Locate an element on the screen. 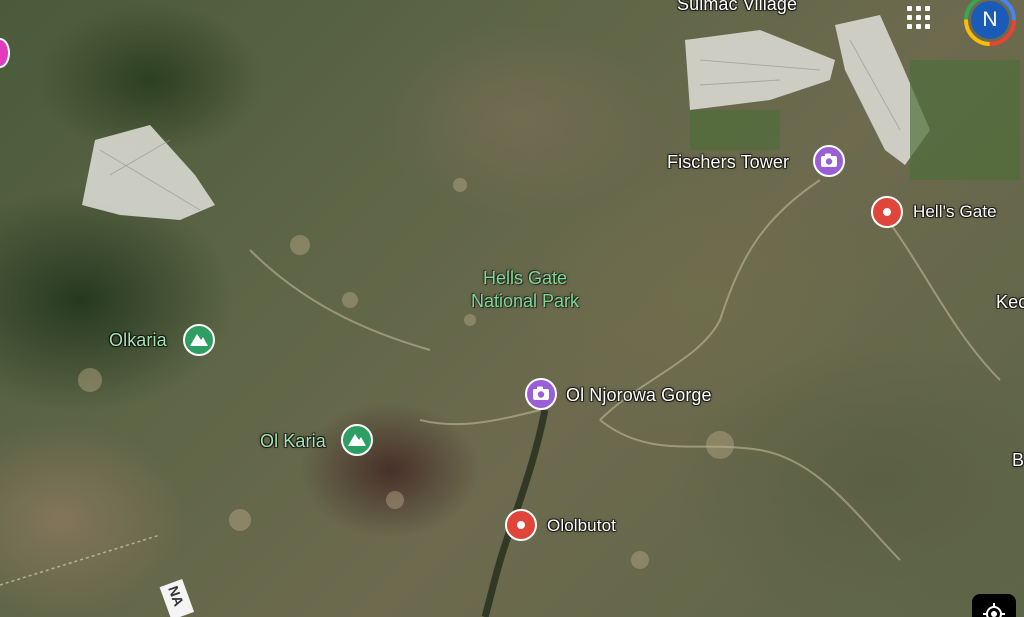  olkaria-pin is located at coordinates (199, 340).